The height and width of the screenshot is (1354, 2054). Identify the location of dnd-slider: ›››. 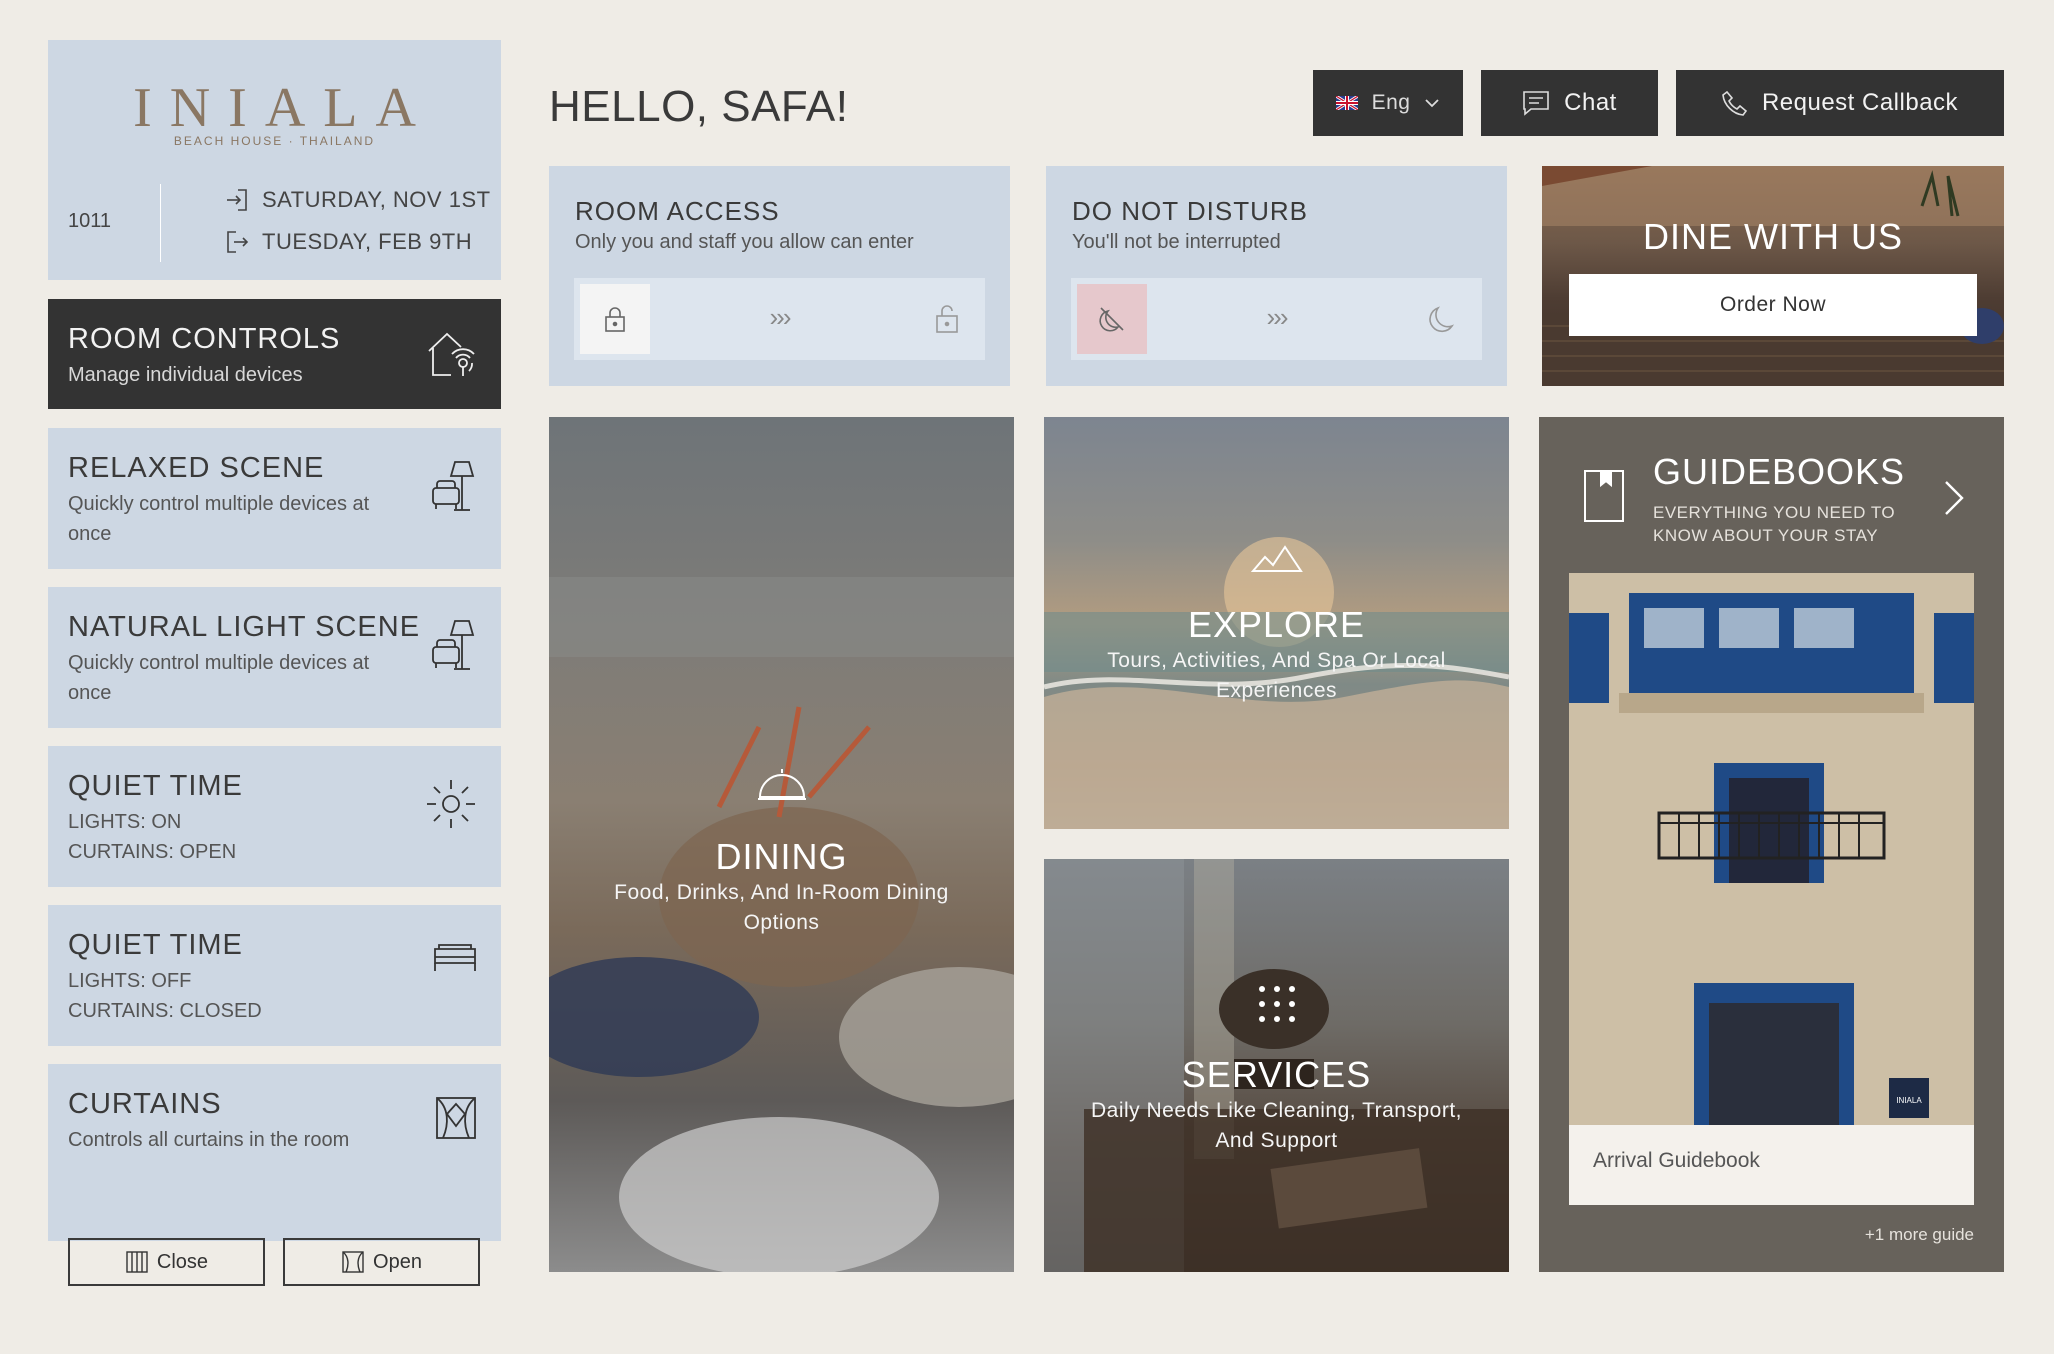
(1276, 319).